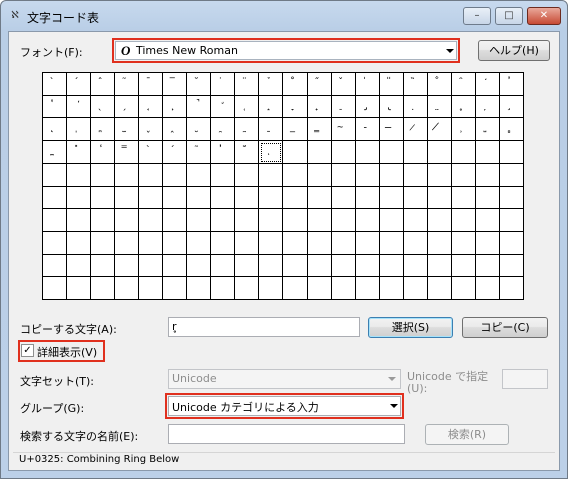 The height and width of the screenshot is (479, 568). I want to click on char-cell: ̒, so click(487, 84).